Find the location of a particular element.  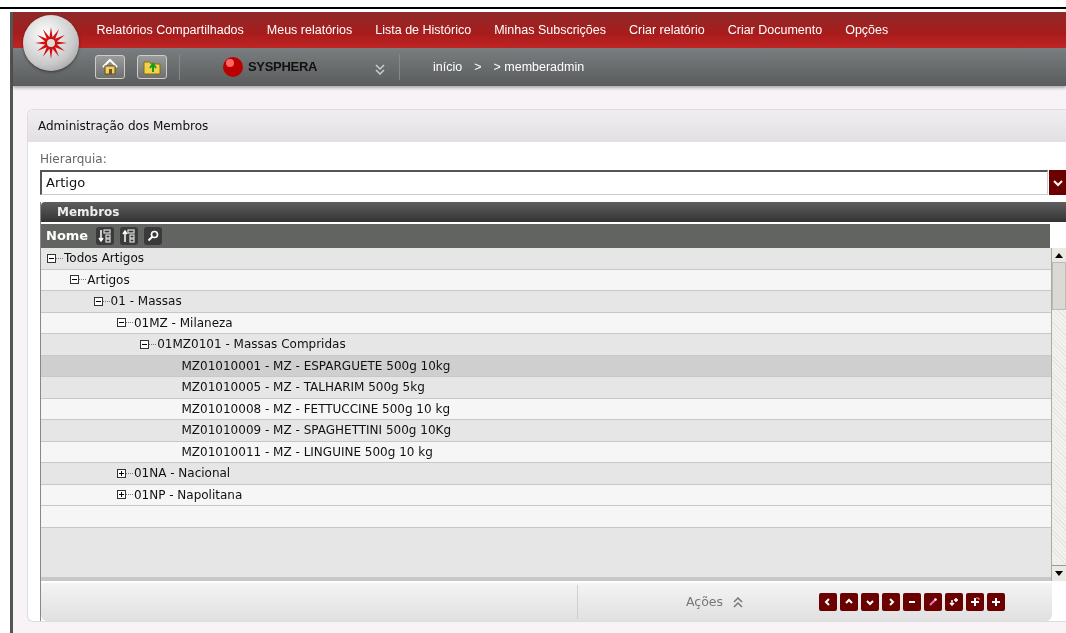

move-right-button is located at coordinates (891, 602).